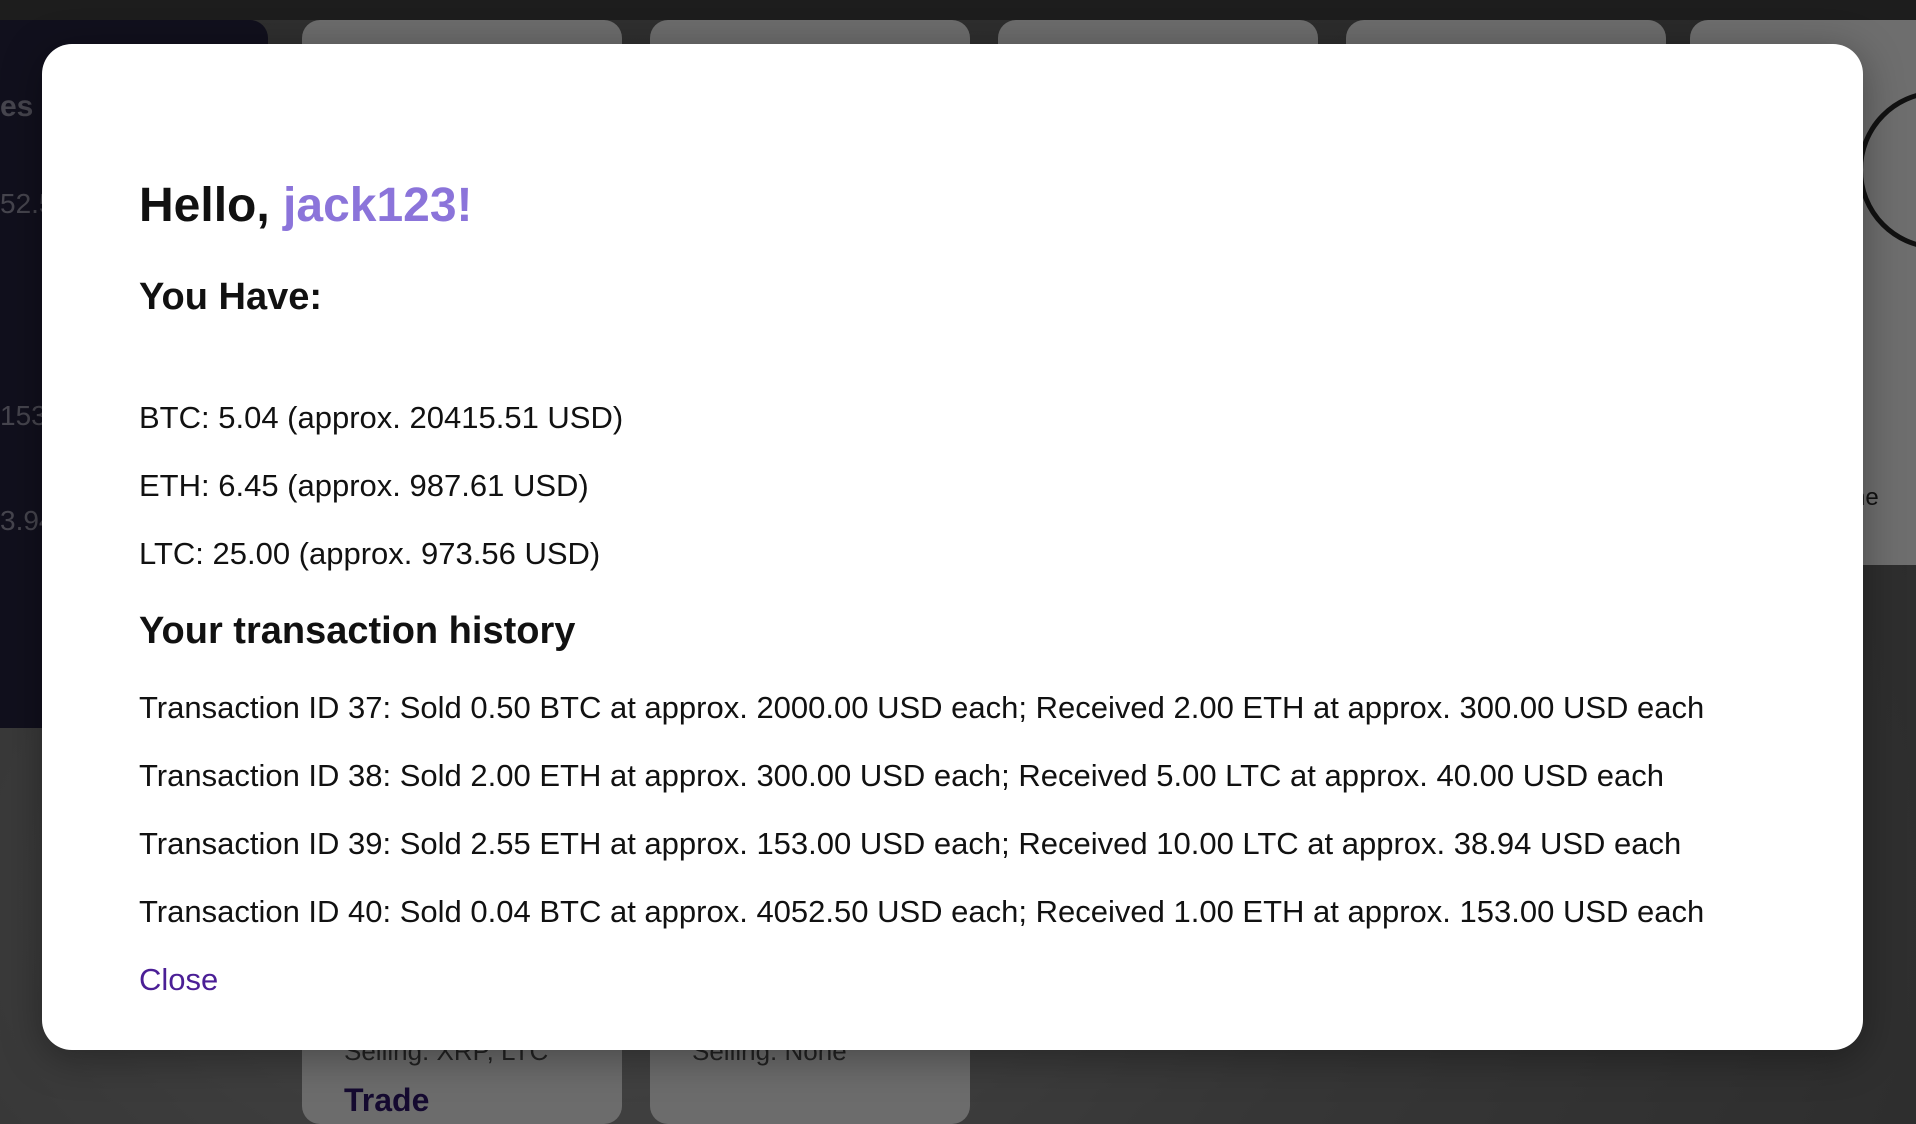 Image resolution: width=1916 pixels, height=1124 pixels. I want to click on greeting-heading: Hello, jack123!, so click(306, 205).